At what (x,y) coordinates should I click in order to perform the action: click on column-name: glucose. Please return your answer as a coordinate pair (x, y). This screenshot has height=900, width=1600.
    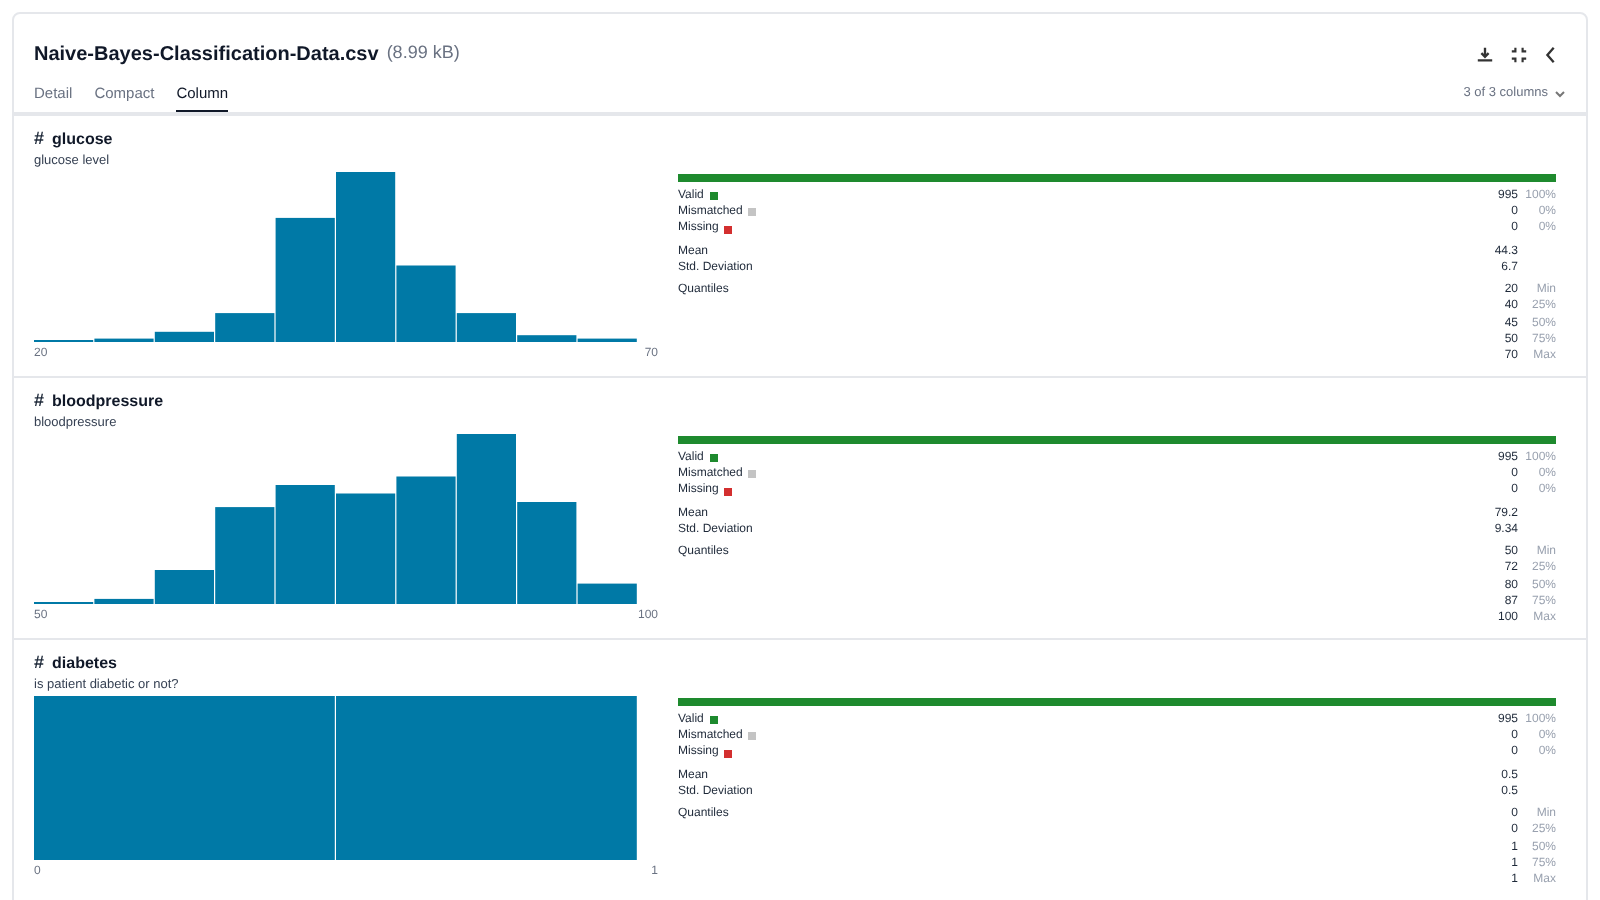
    Looking at the image, I should click on (82, 139).